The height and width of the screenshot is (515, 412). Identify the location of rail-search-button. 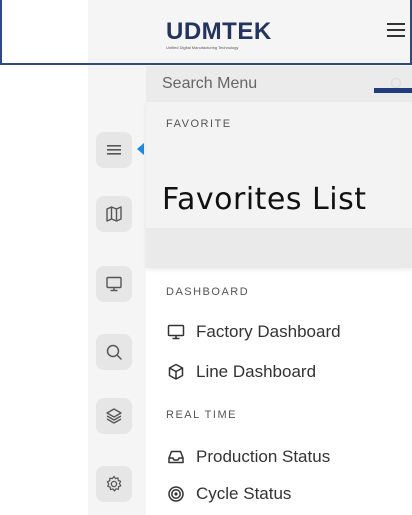
(114, 352).